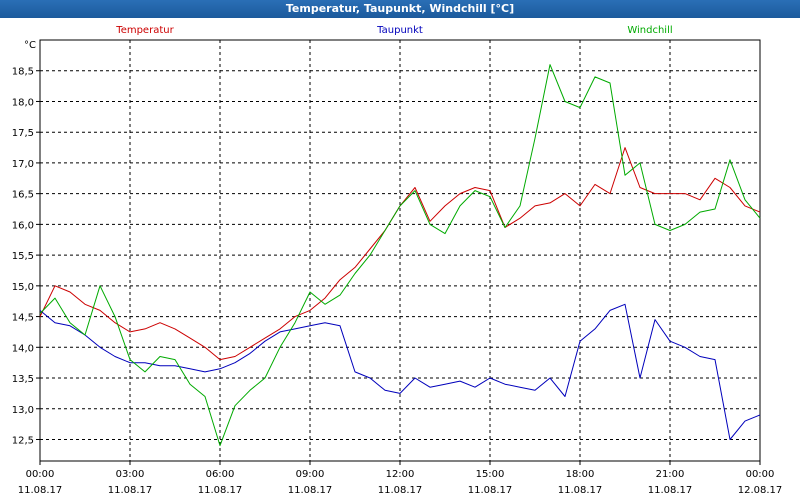  Describe the element at coordinates (30, 45) in the screenshot. I see `y-axis-label: °C` at that location.